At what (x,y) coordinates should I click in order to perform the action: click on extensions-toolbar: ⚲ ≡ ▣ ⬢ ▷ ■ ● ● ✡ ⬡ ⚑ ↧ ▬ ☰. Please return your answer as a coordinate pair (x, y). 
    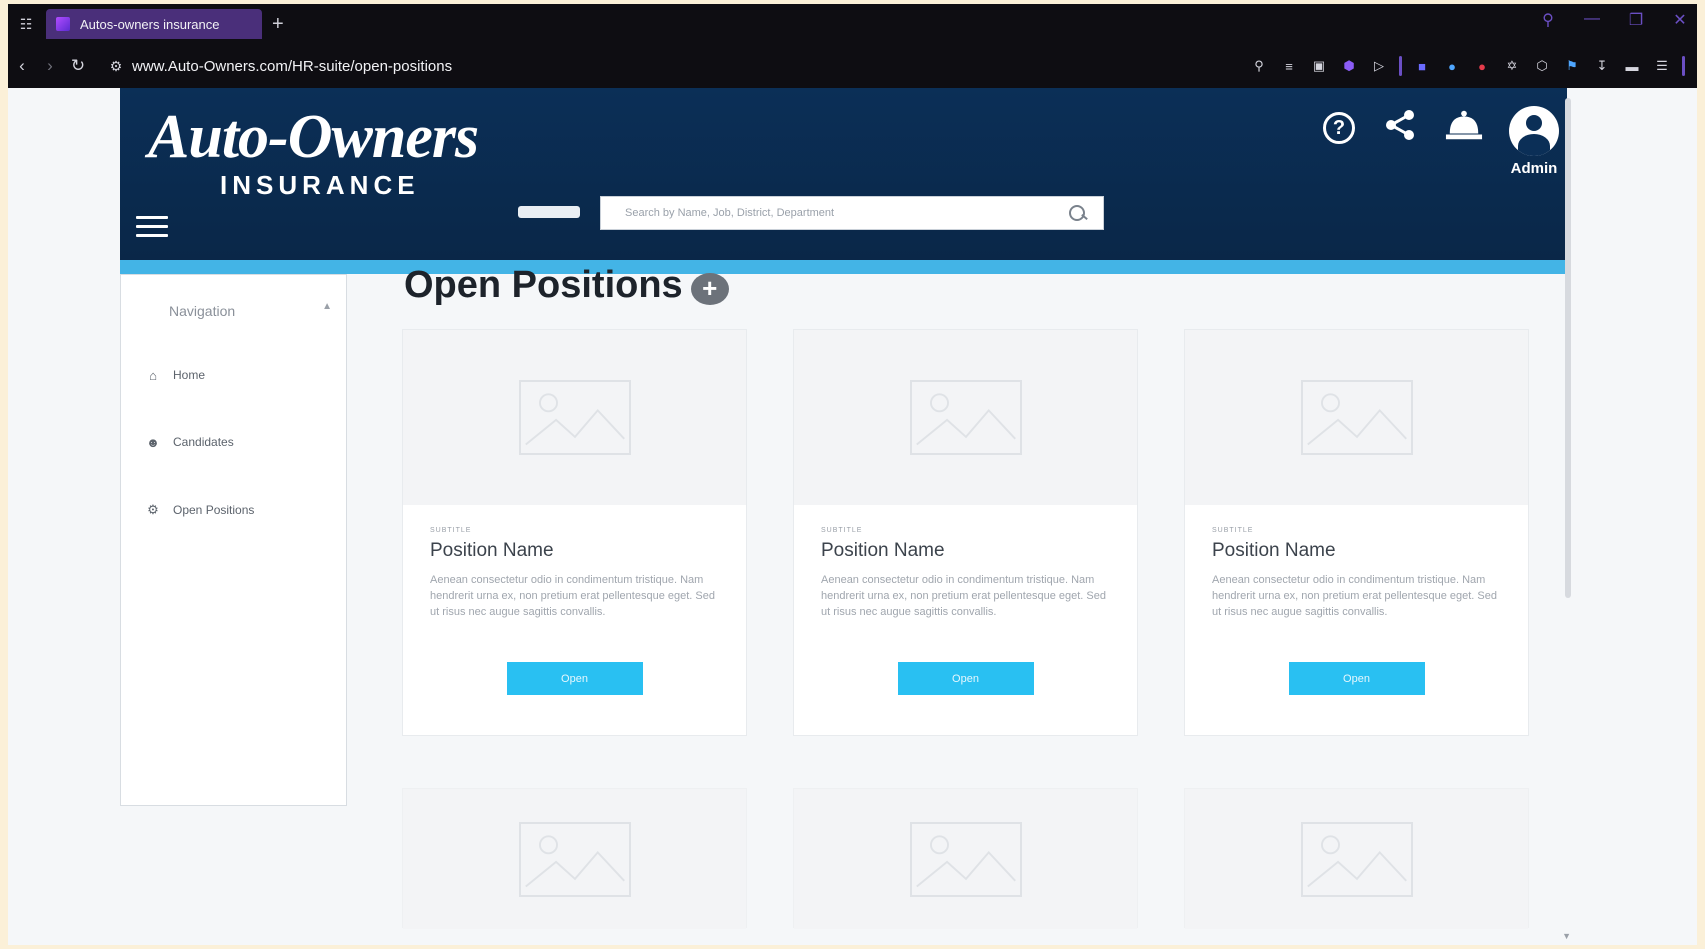
    Looking at the image, I should click on (1467, 66).